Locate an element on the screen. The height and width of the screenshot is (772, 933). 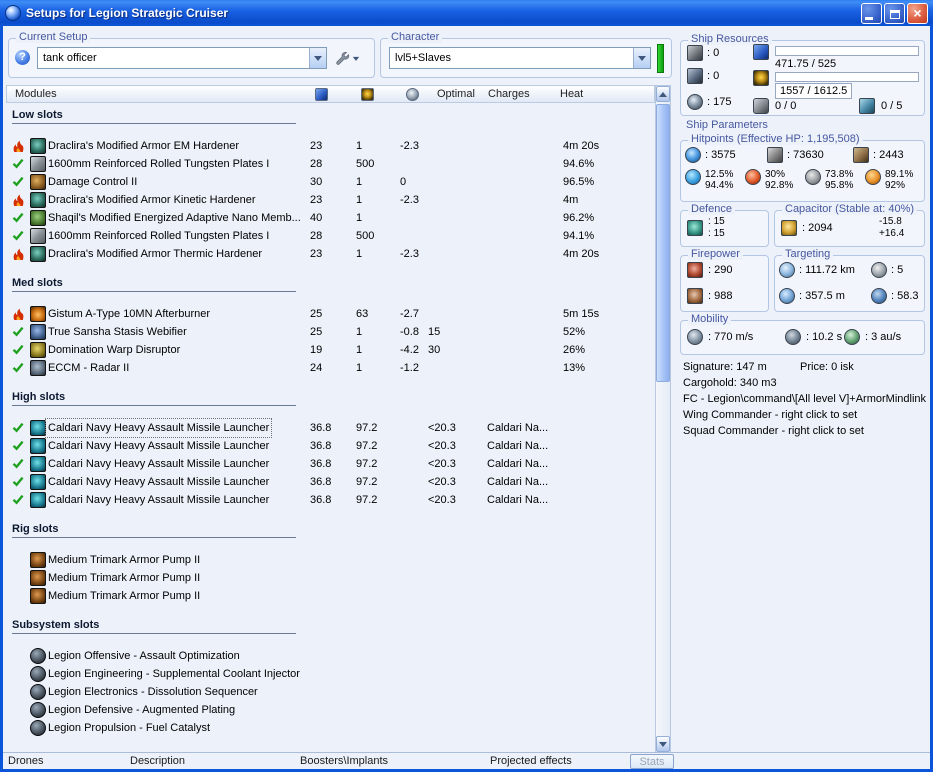
module-cap-value: 0 is located at coordinates (403, 182).